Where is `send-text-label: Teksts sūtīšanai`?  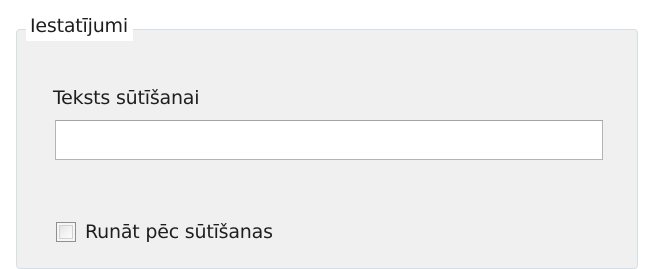 send-text-label: Teksts sūtīšanai is located at coordinates (126, 98).